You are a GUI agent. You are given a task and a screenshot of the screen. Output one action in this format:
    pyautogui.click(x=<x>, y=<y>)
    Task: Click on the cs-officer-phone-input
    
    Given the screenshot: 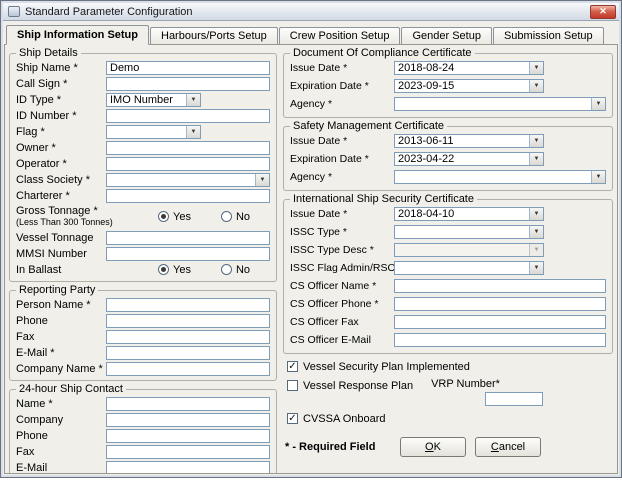 What is the action you would take?
    pyautogui.click(x=500, y=304)
    